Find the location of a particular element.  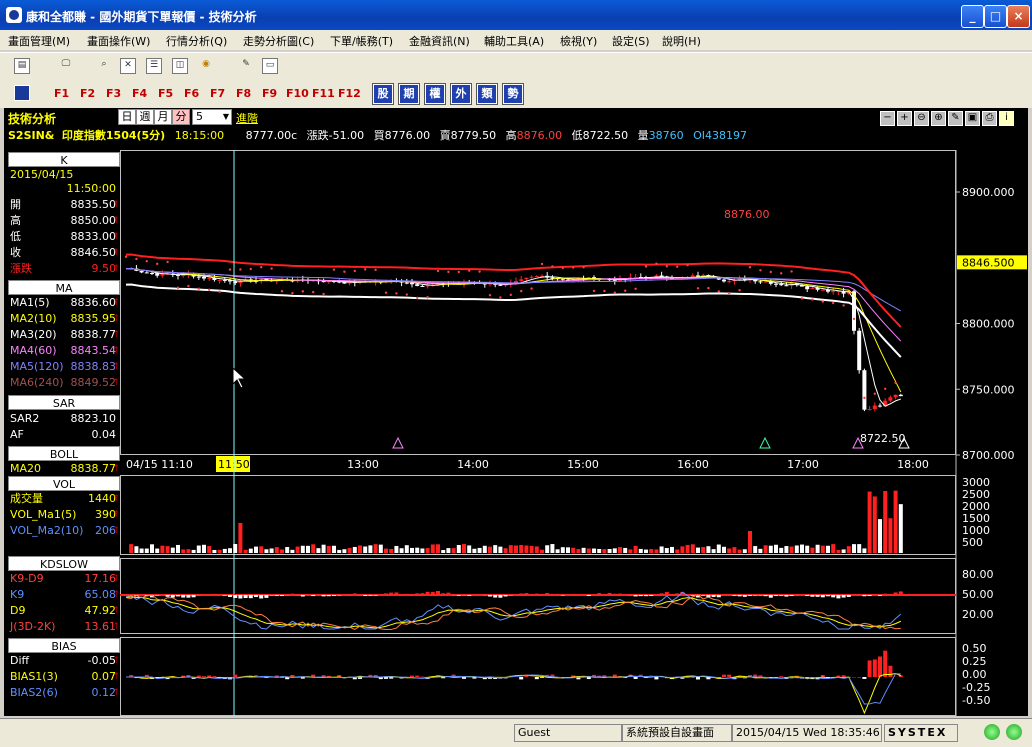

boll-header: BOLL is located at coordinates (64, 453).